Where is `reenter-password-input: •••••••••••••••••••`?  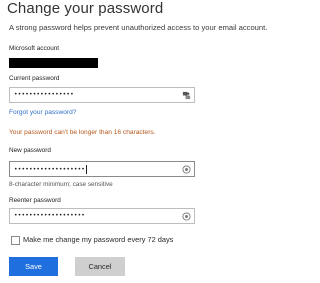 reenter-password-input: ••••••••••••••••••• is located at coordinates (102, 216).